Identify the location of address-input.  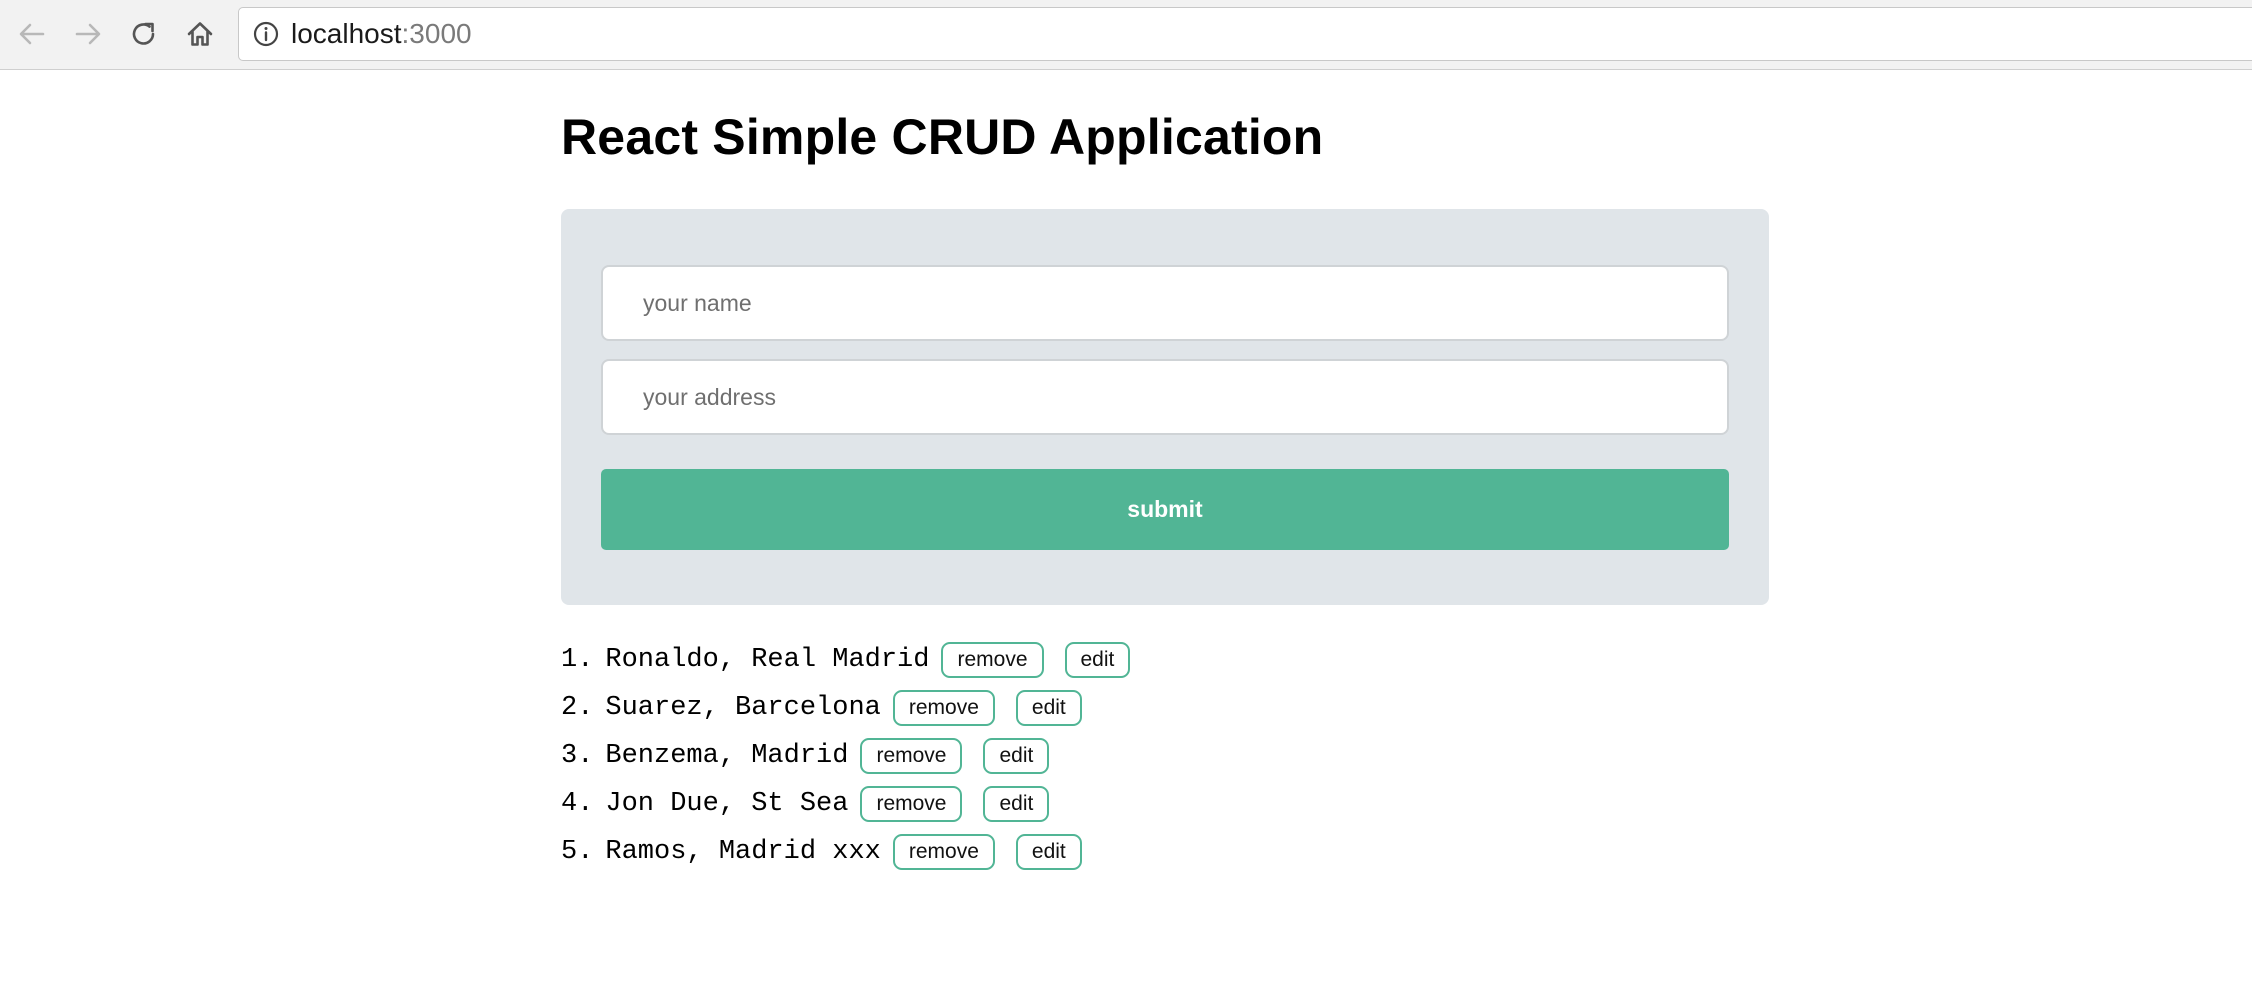
(1165, 397).